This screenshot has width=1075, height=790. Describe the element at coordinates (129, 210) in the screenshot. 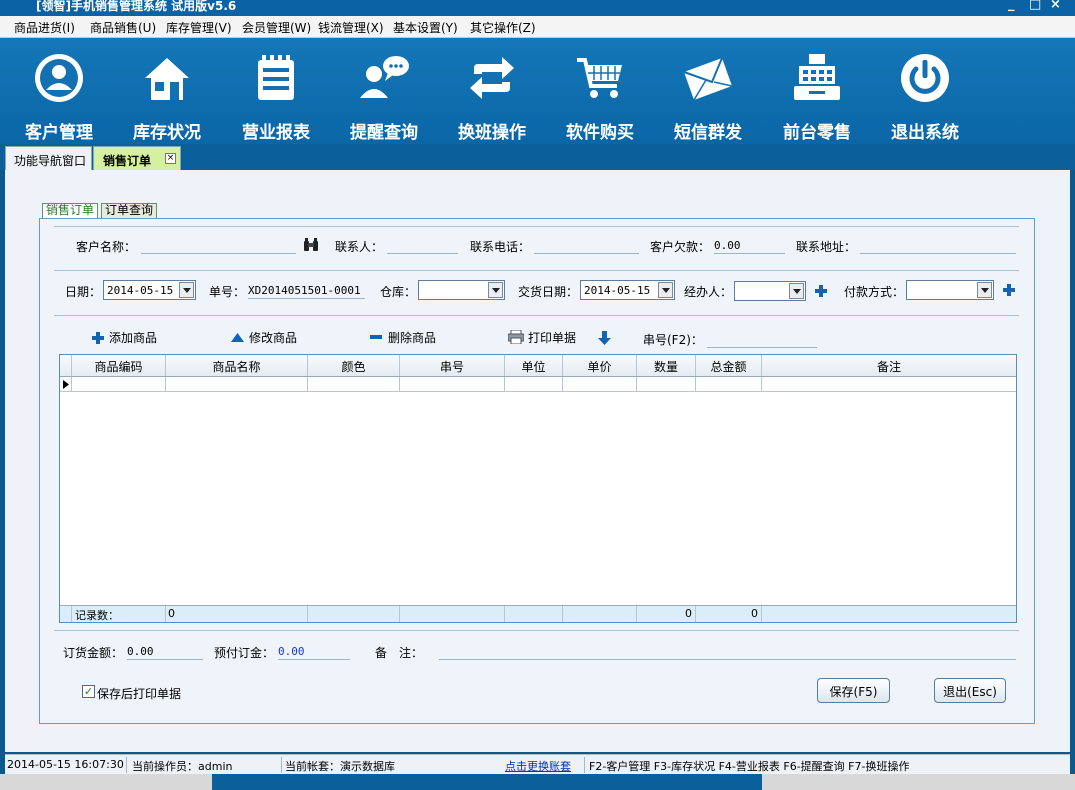

I see `inner-tab-order-query: 订单查询` at that location.